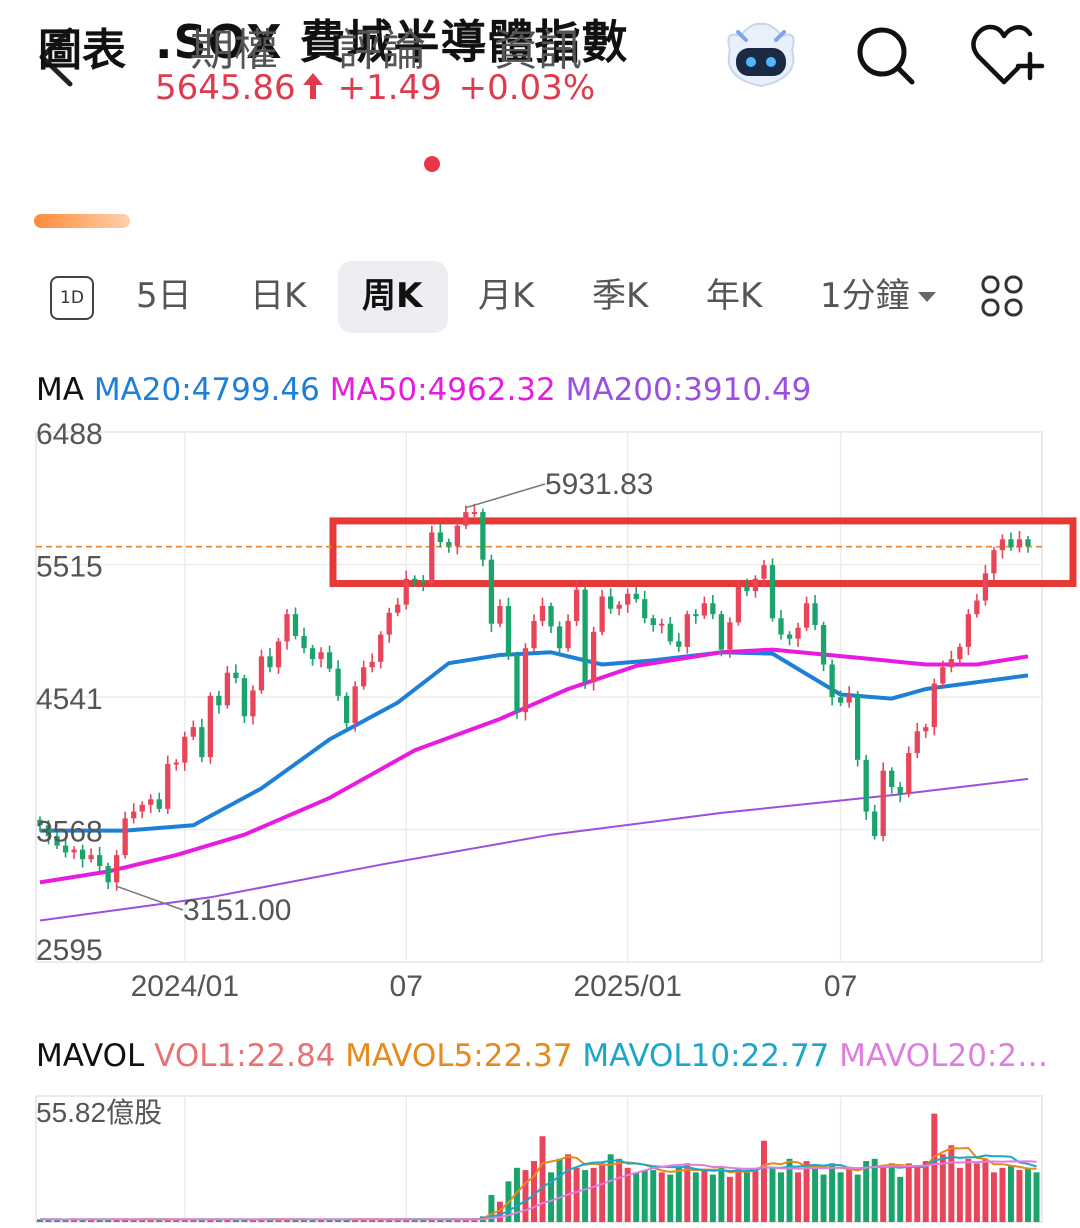 The image size is (1080, 1228). I want to click on caret-down-icon, so click(927, 297).